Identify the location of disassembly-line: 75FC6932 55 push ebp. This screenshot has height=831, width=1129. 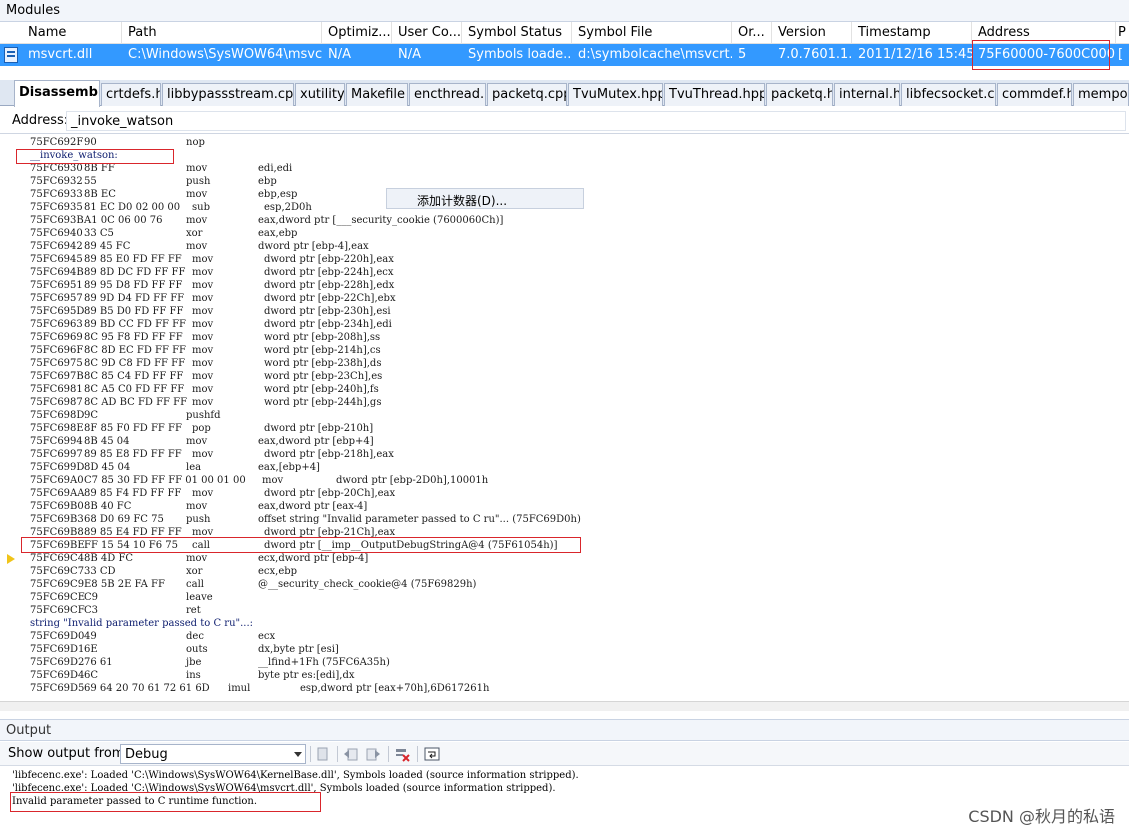
(564, 181).